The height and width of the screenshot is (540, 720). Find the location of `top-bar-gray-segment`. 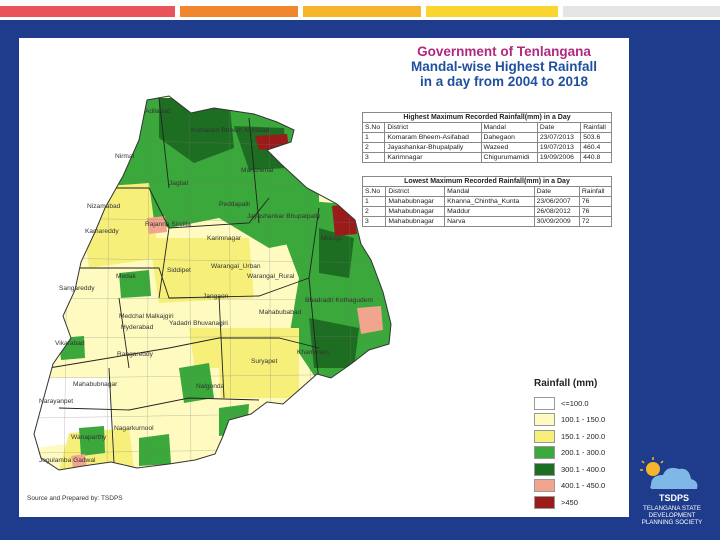

top-bar-gray-segment is located at coordinates (641, 11).